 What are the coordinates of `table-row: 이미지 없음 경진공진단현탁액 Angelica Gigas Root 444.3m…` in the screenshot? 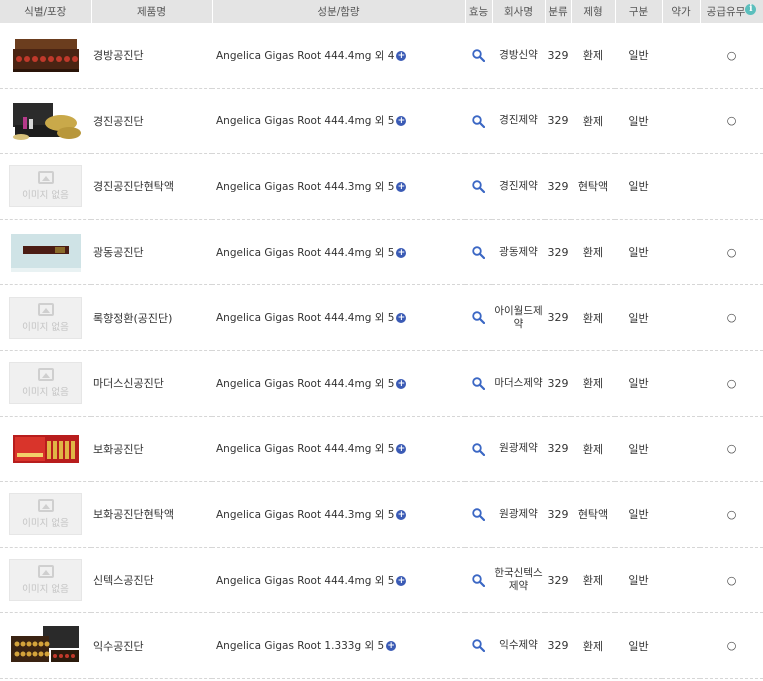 It's located at (381, 186).